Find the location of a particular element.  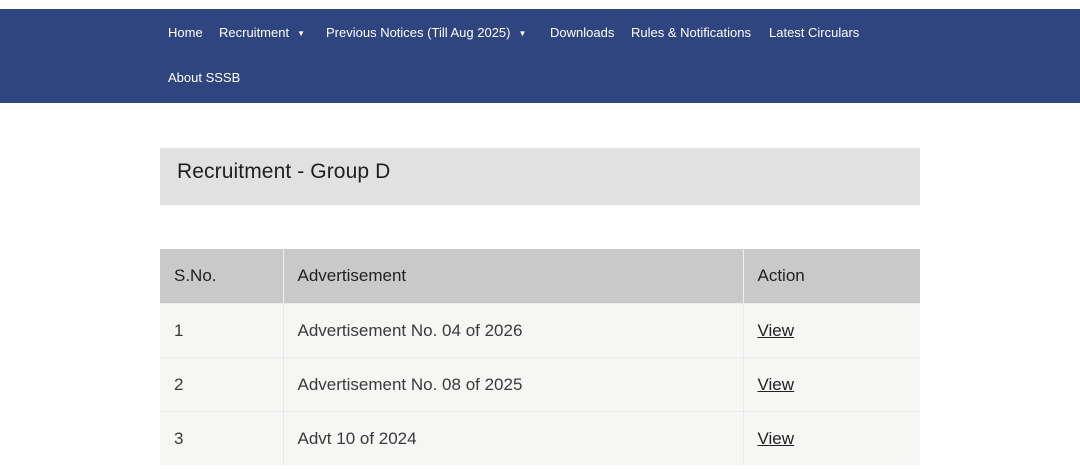

nav-previous-notices-menu: Previous Notices (Till Aug 2025) ▼ is located at coordinates (426, 32).